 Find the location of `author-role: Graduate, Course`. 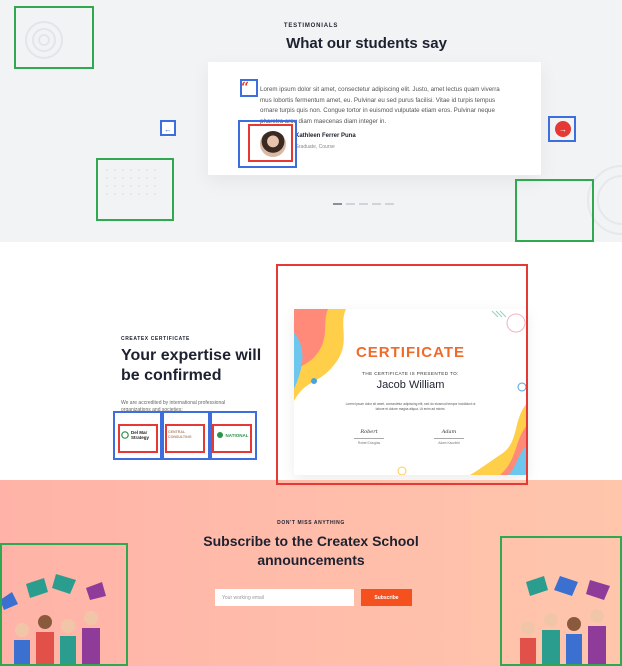

author-role: Graduate, Course is located at coordinates (315, 147).